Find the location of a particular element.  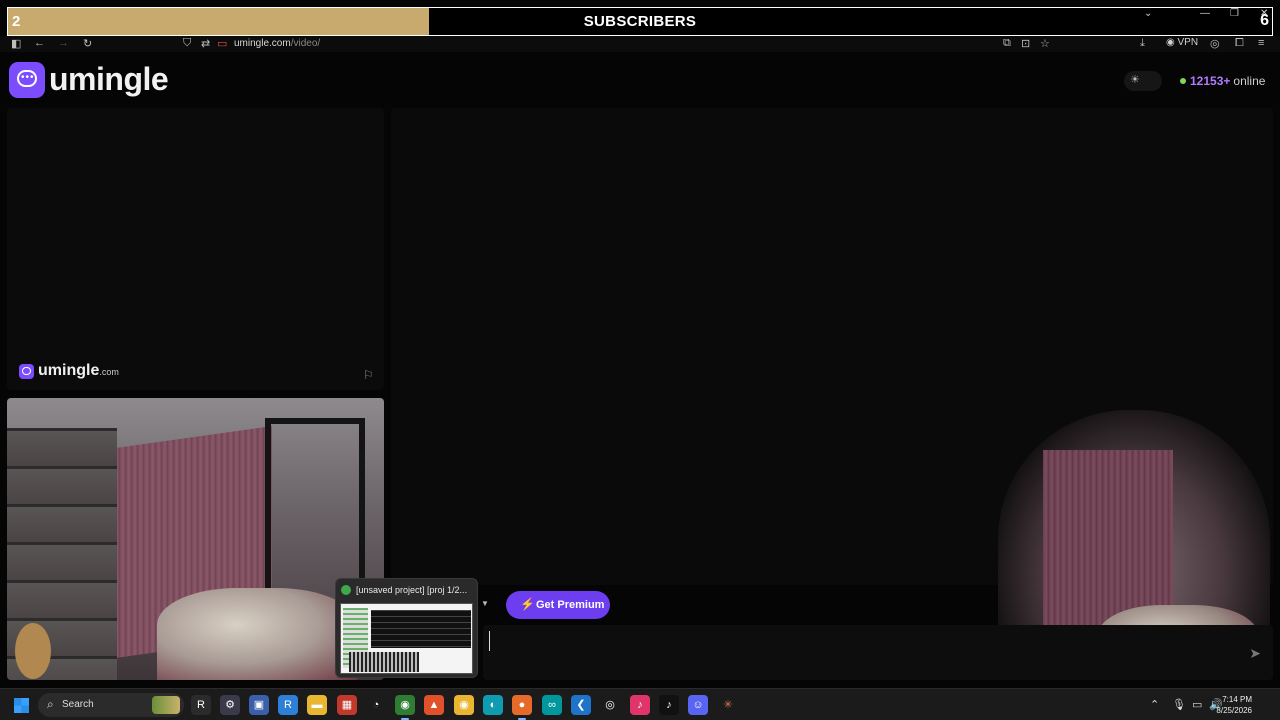

online-counter: 12153+ online is located at coordinates (1222, 81).